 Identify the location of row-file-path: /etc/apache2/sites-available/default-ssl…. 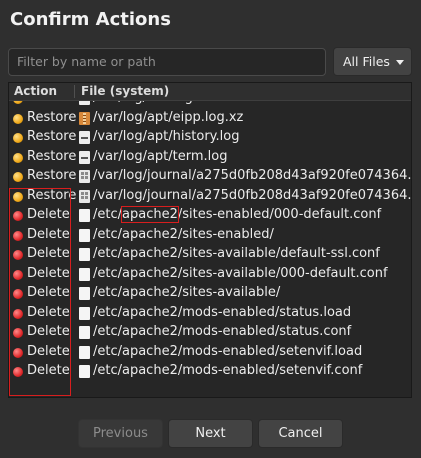
(236, 253).